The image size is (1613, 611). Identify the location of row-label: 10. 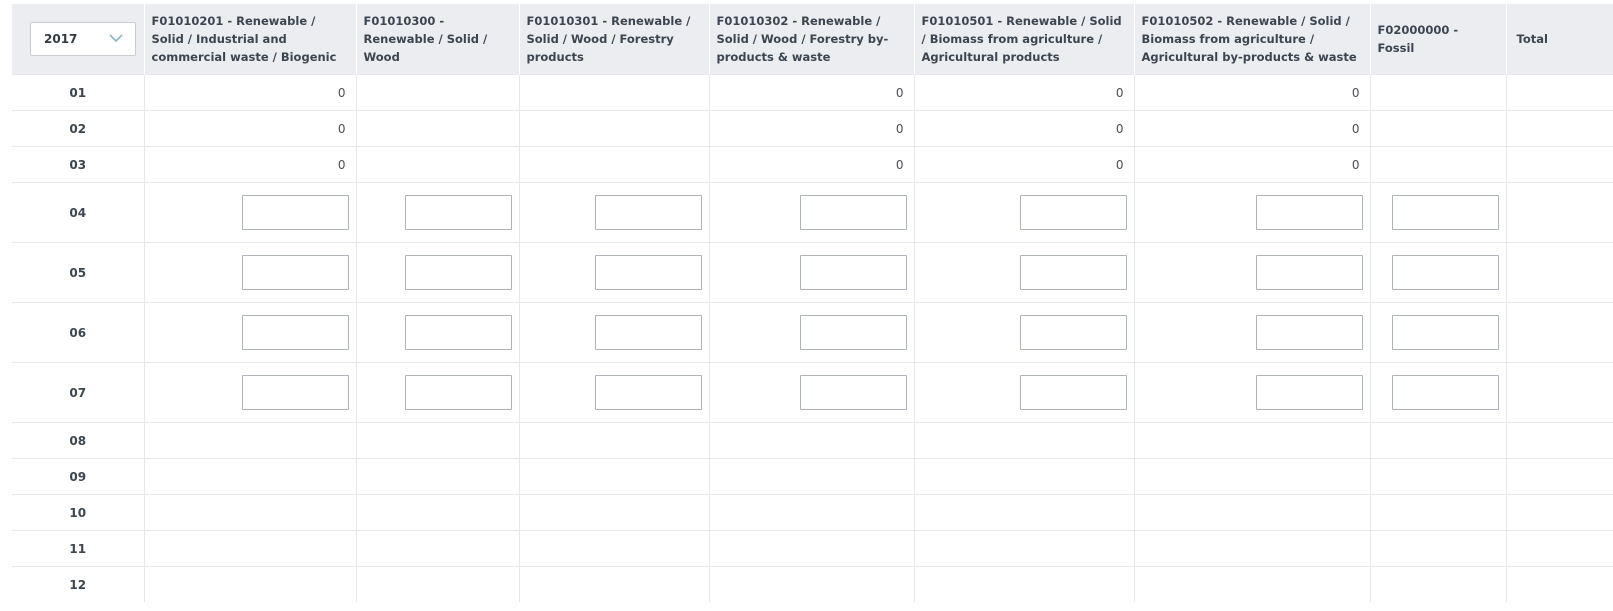
(78, 512).